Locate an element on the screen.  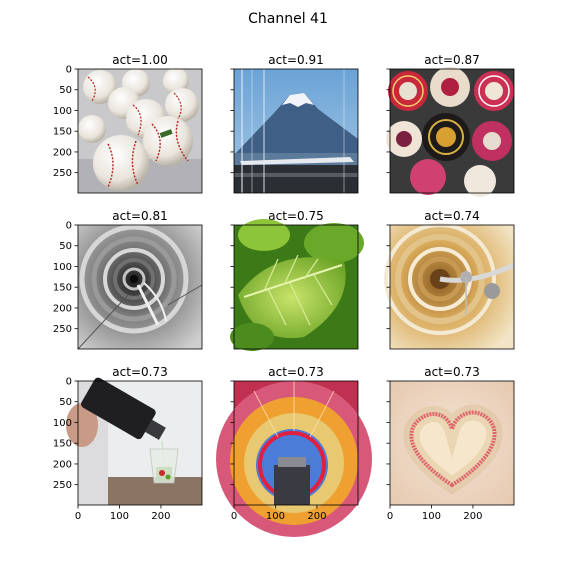
panel-1: act=1.00 0 50 100 150 200 250 is located at coordinates (128, 123).